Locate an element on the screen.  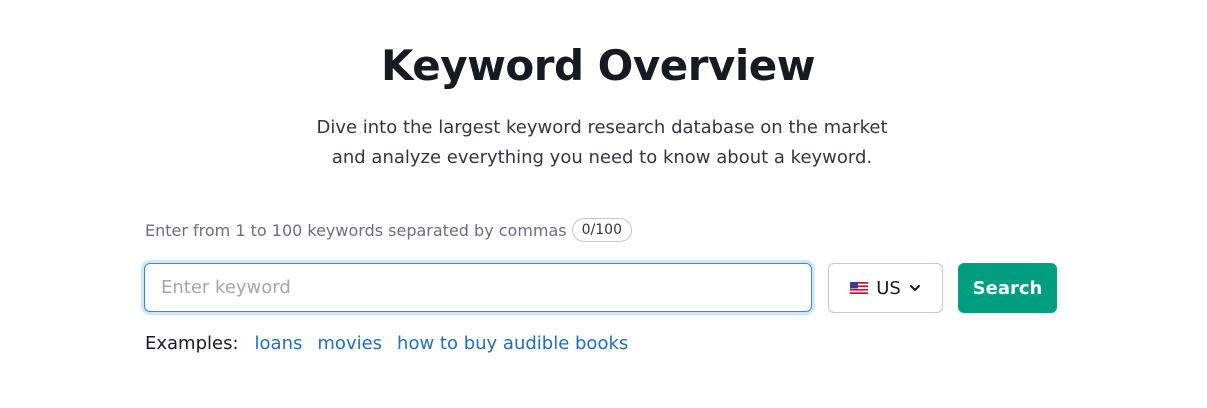
keyword-input is located at coordinates (478, 287).